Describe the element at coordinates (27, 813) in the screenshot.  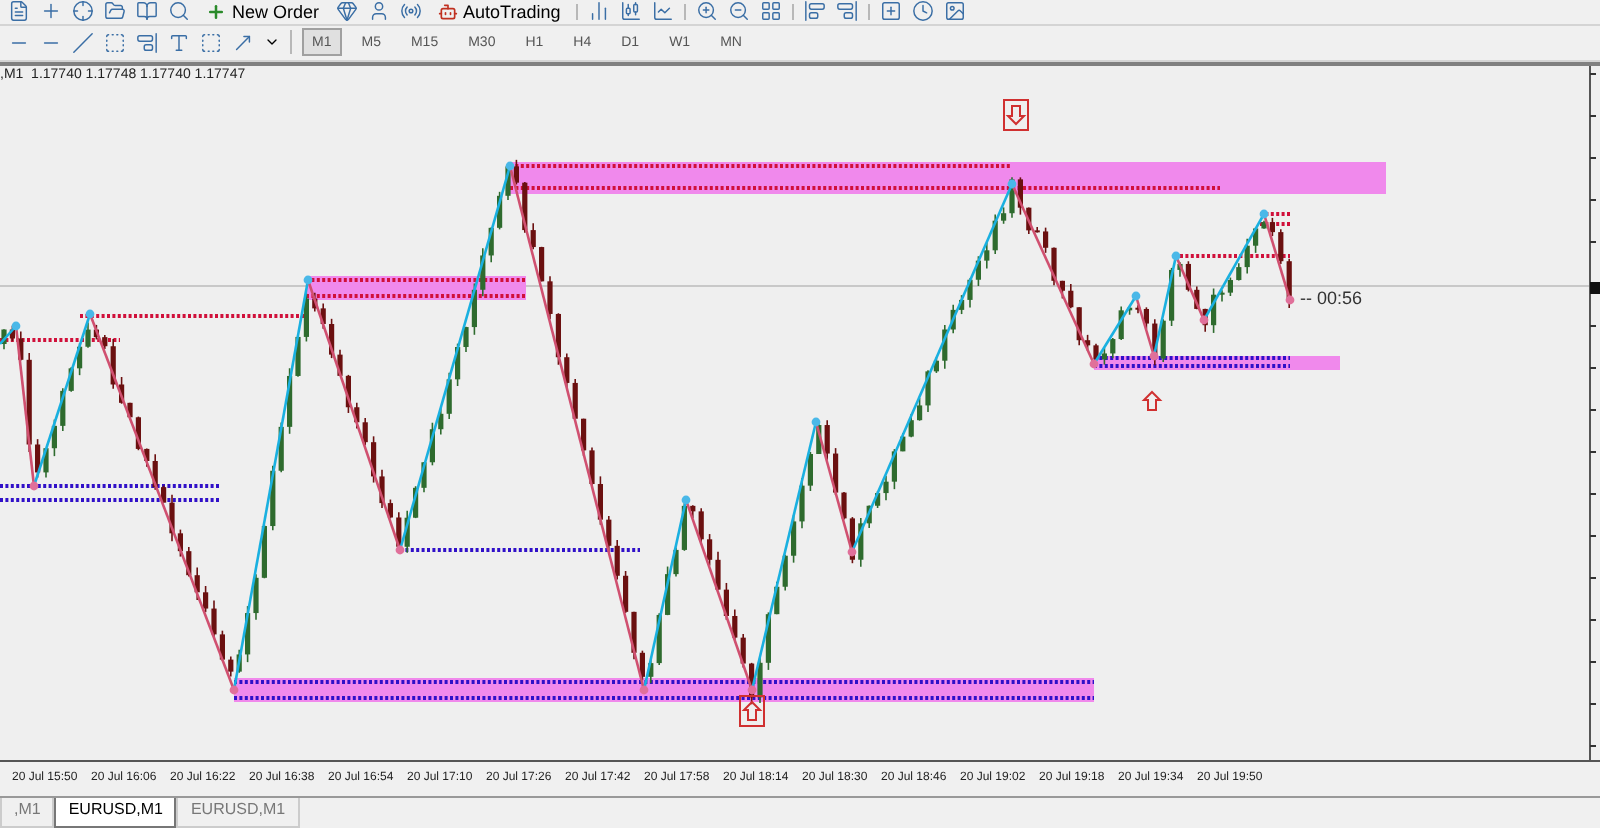
I see `chart-tab: ,M1` at that location.